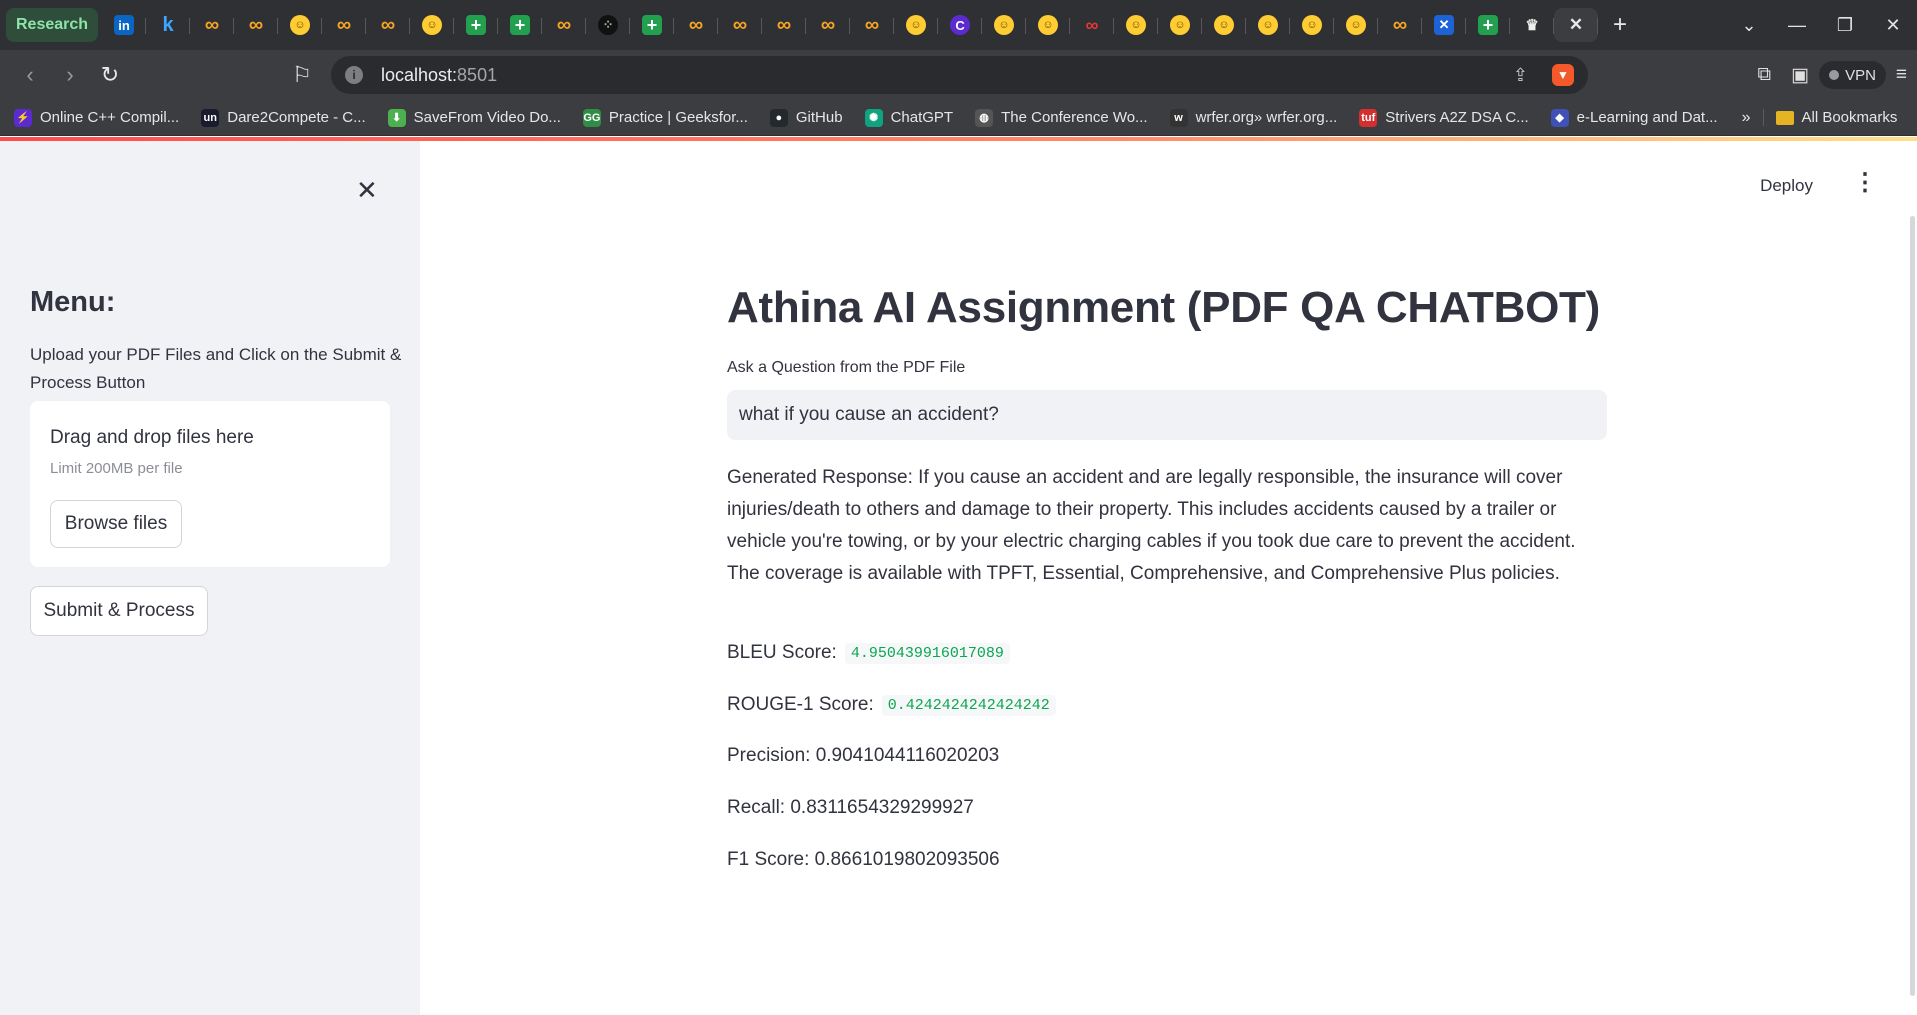 Image resolution: width=1917 pixels, height=1015 pixels. I want to click on wallet-icon: ▣, so click(1800, 75).